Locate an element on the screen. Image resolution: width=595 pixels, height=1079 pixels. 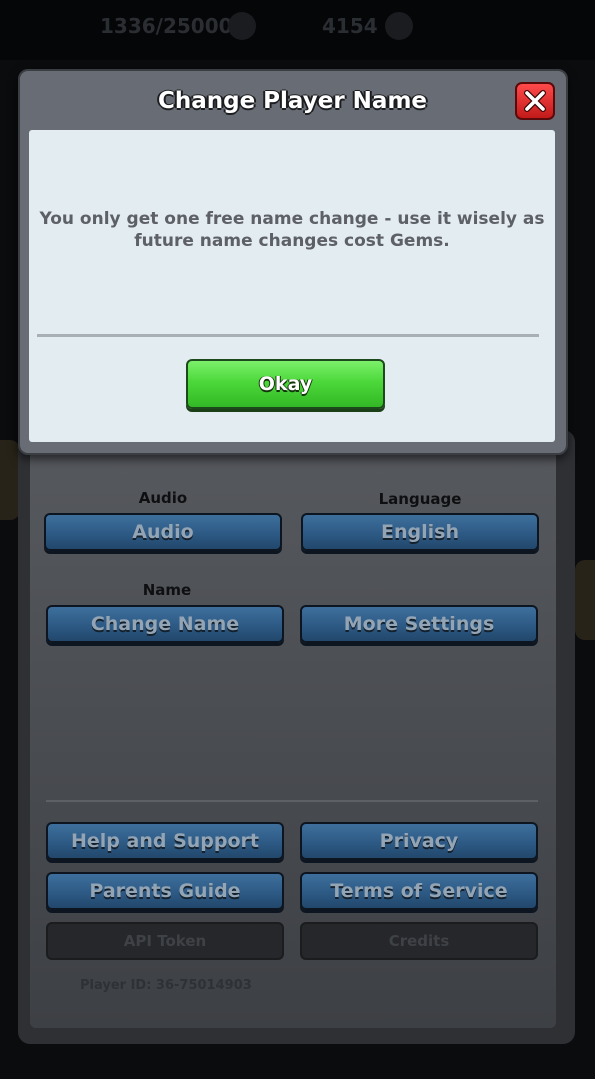
parents-guide-button: Parents Guide is located at coordinates (165, 891).